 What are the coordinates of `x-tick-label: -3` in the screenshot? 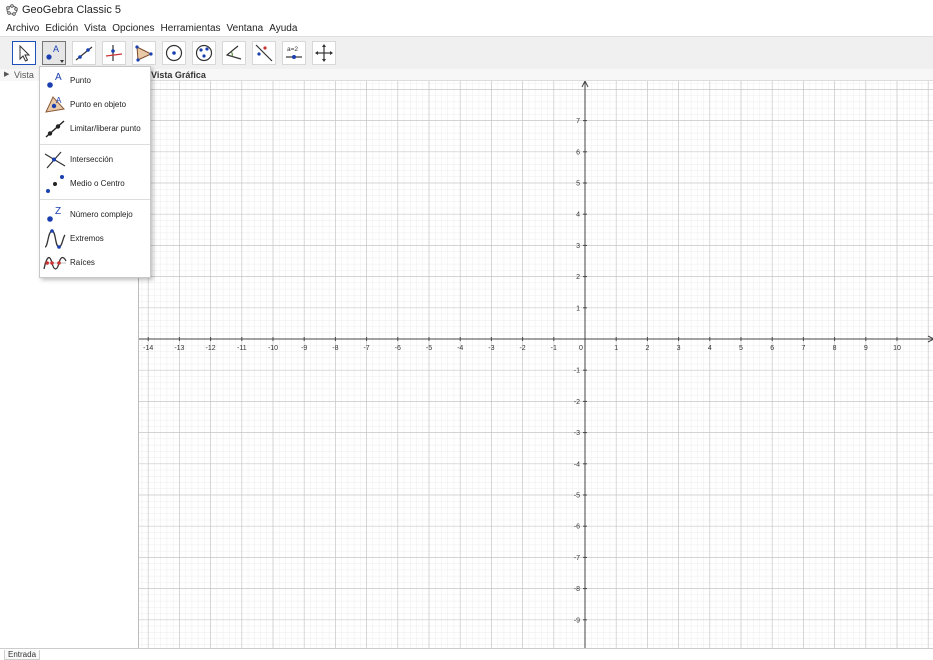 It's located at (491, 348).